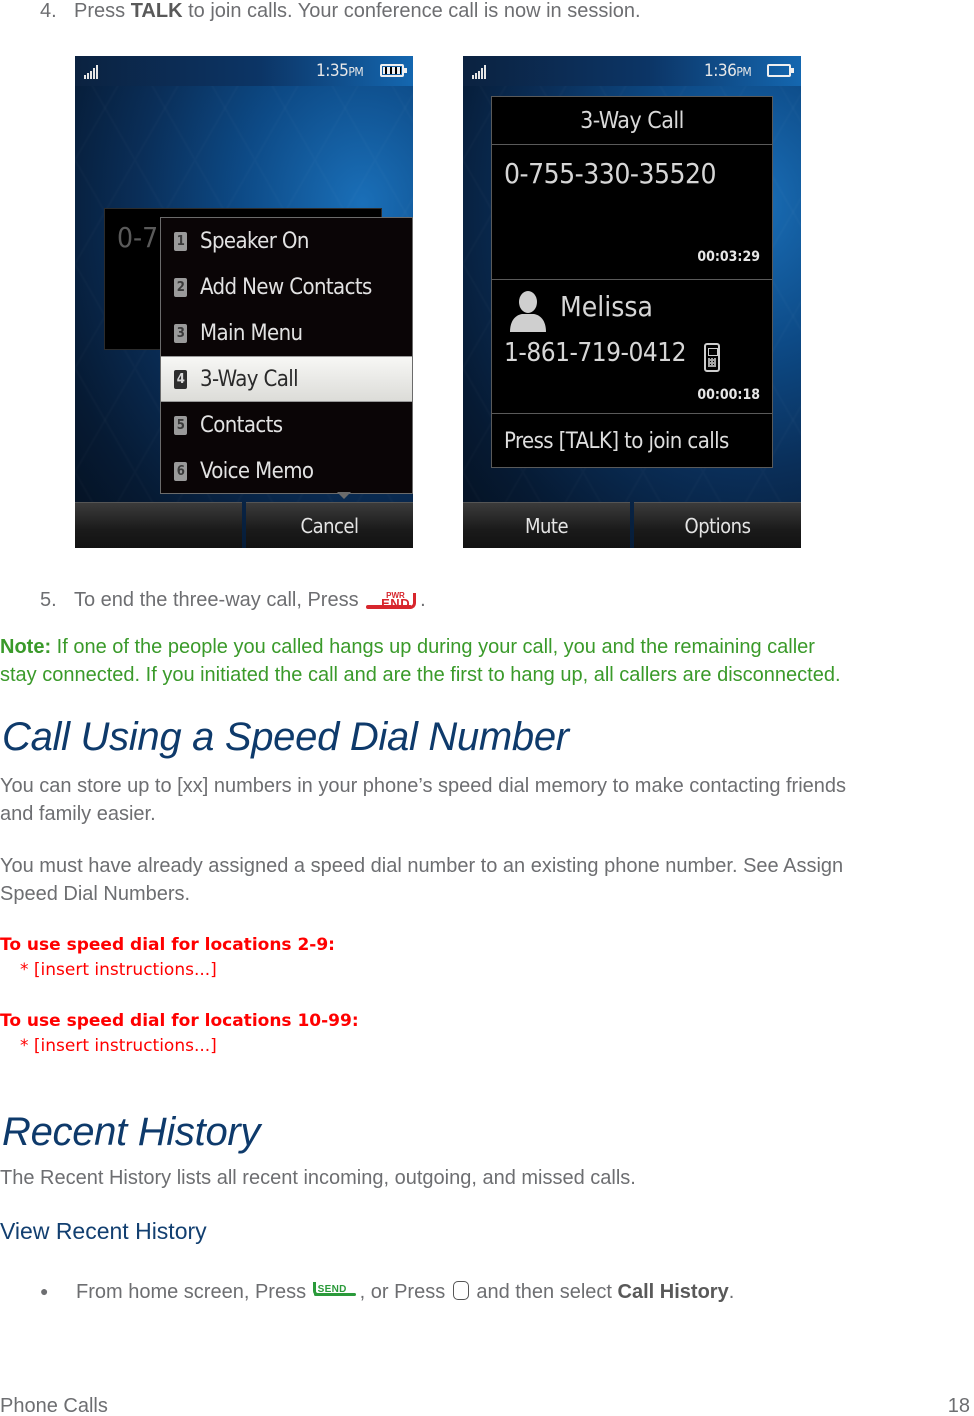 The width and height of the screenshot is (974, 1416). Describe the element at coordinates (286, 379) in the screenshot. I see `menu-item-3-way-call: 4 3-Way Call` at that location.